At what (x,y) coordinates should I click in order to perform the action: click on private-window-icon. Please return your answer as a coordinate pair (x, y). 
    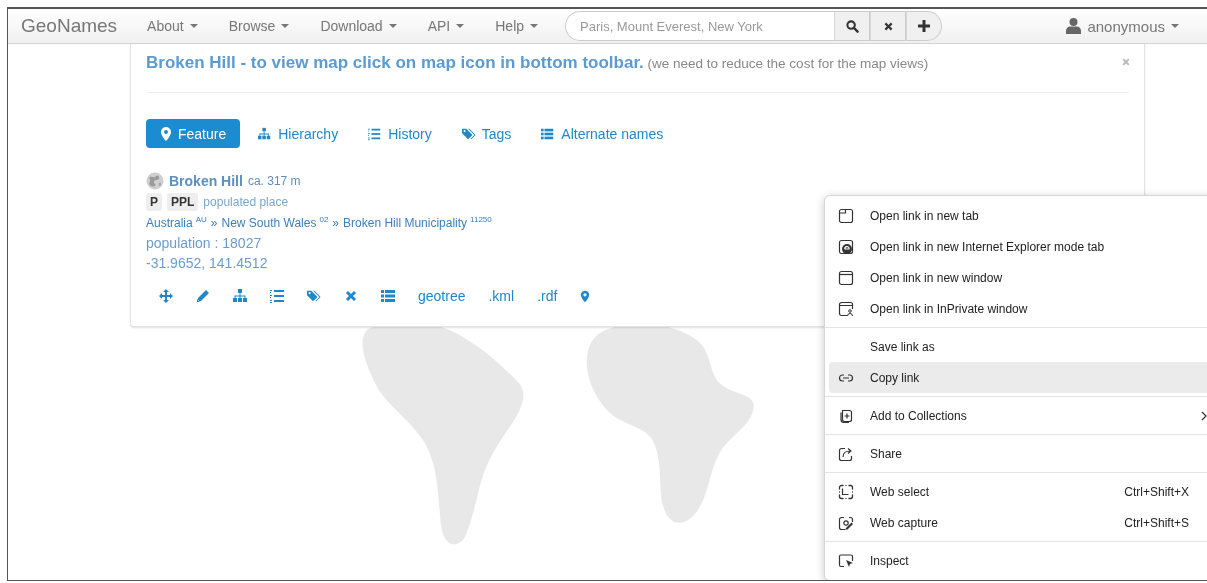
    Looking at the image, I should click on (846, 308).